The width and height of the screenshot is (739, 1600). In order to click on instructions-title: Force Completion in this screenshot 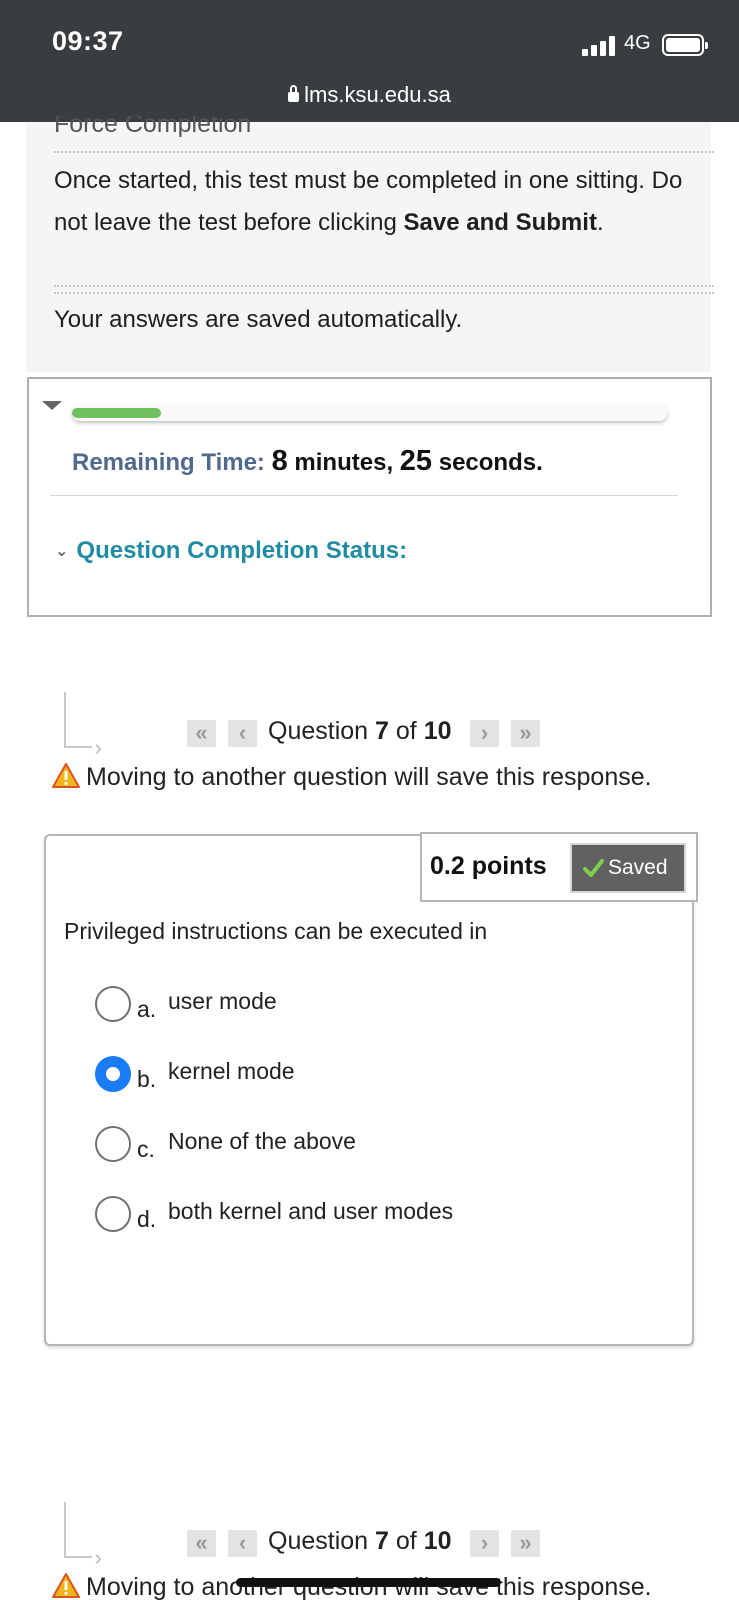, I will do `click(153, 127)`.